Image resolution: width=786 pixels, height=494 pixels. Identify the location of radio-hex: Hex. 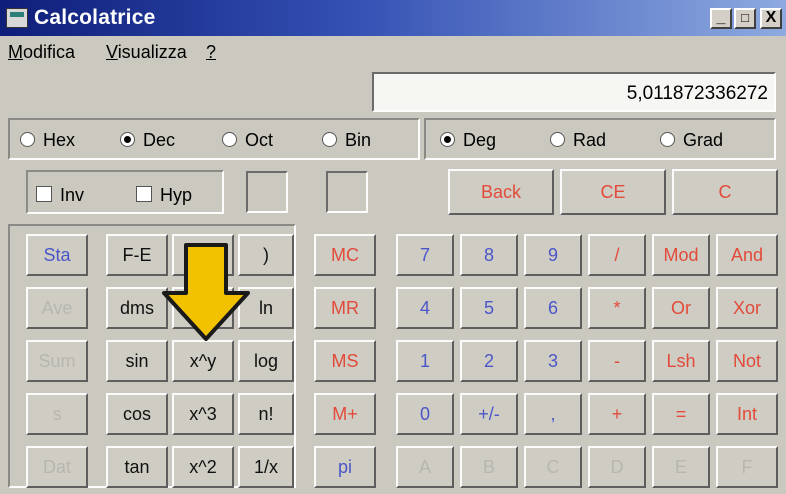
(47, 140).